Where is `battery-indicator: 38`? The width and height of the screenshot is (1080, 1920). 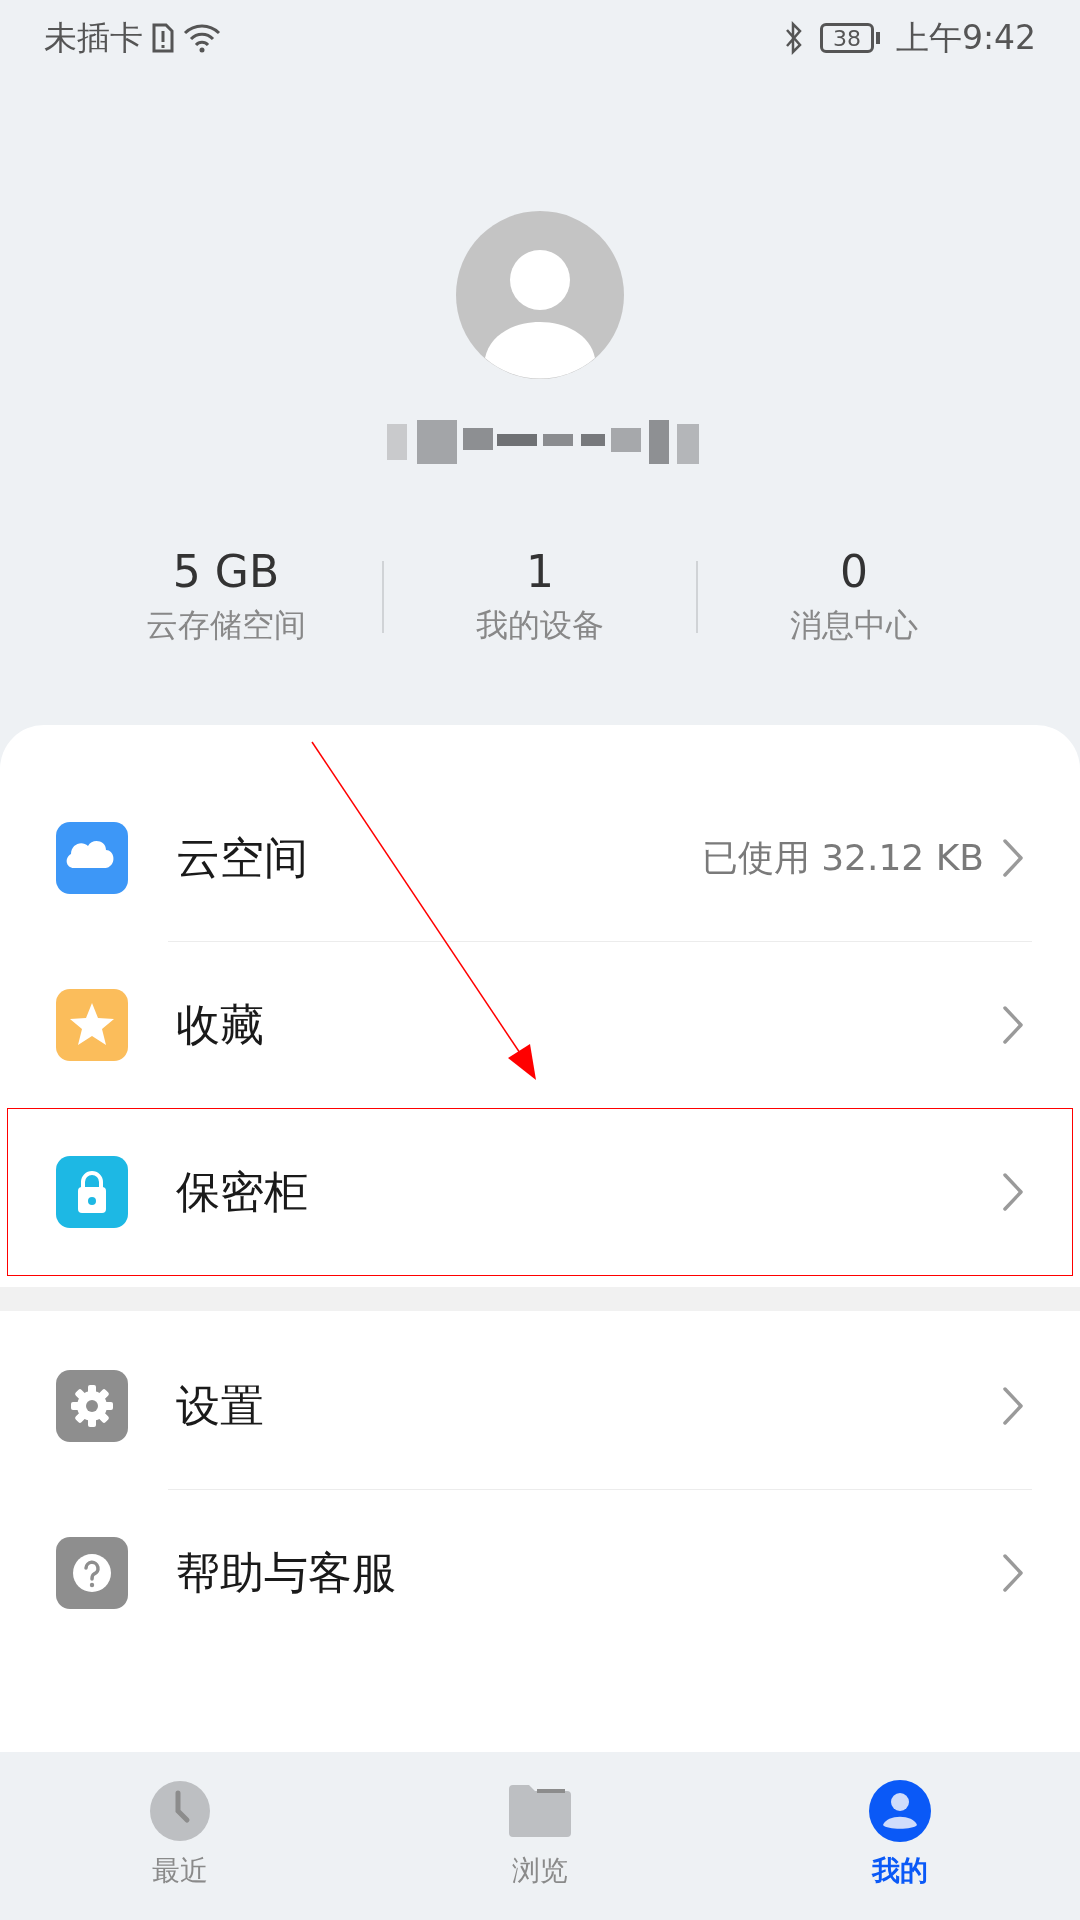 battery-indicator: 38 is located at coordinates (846, 38).